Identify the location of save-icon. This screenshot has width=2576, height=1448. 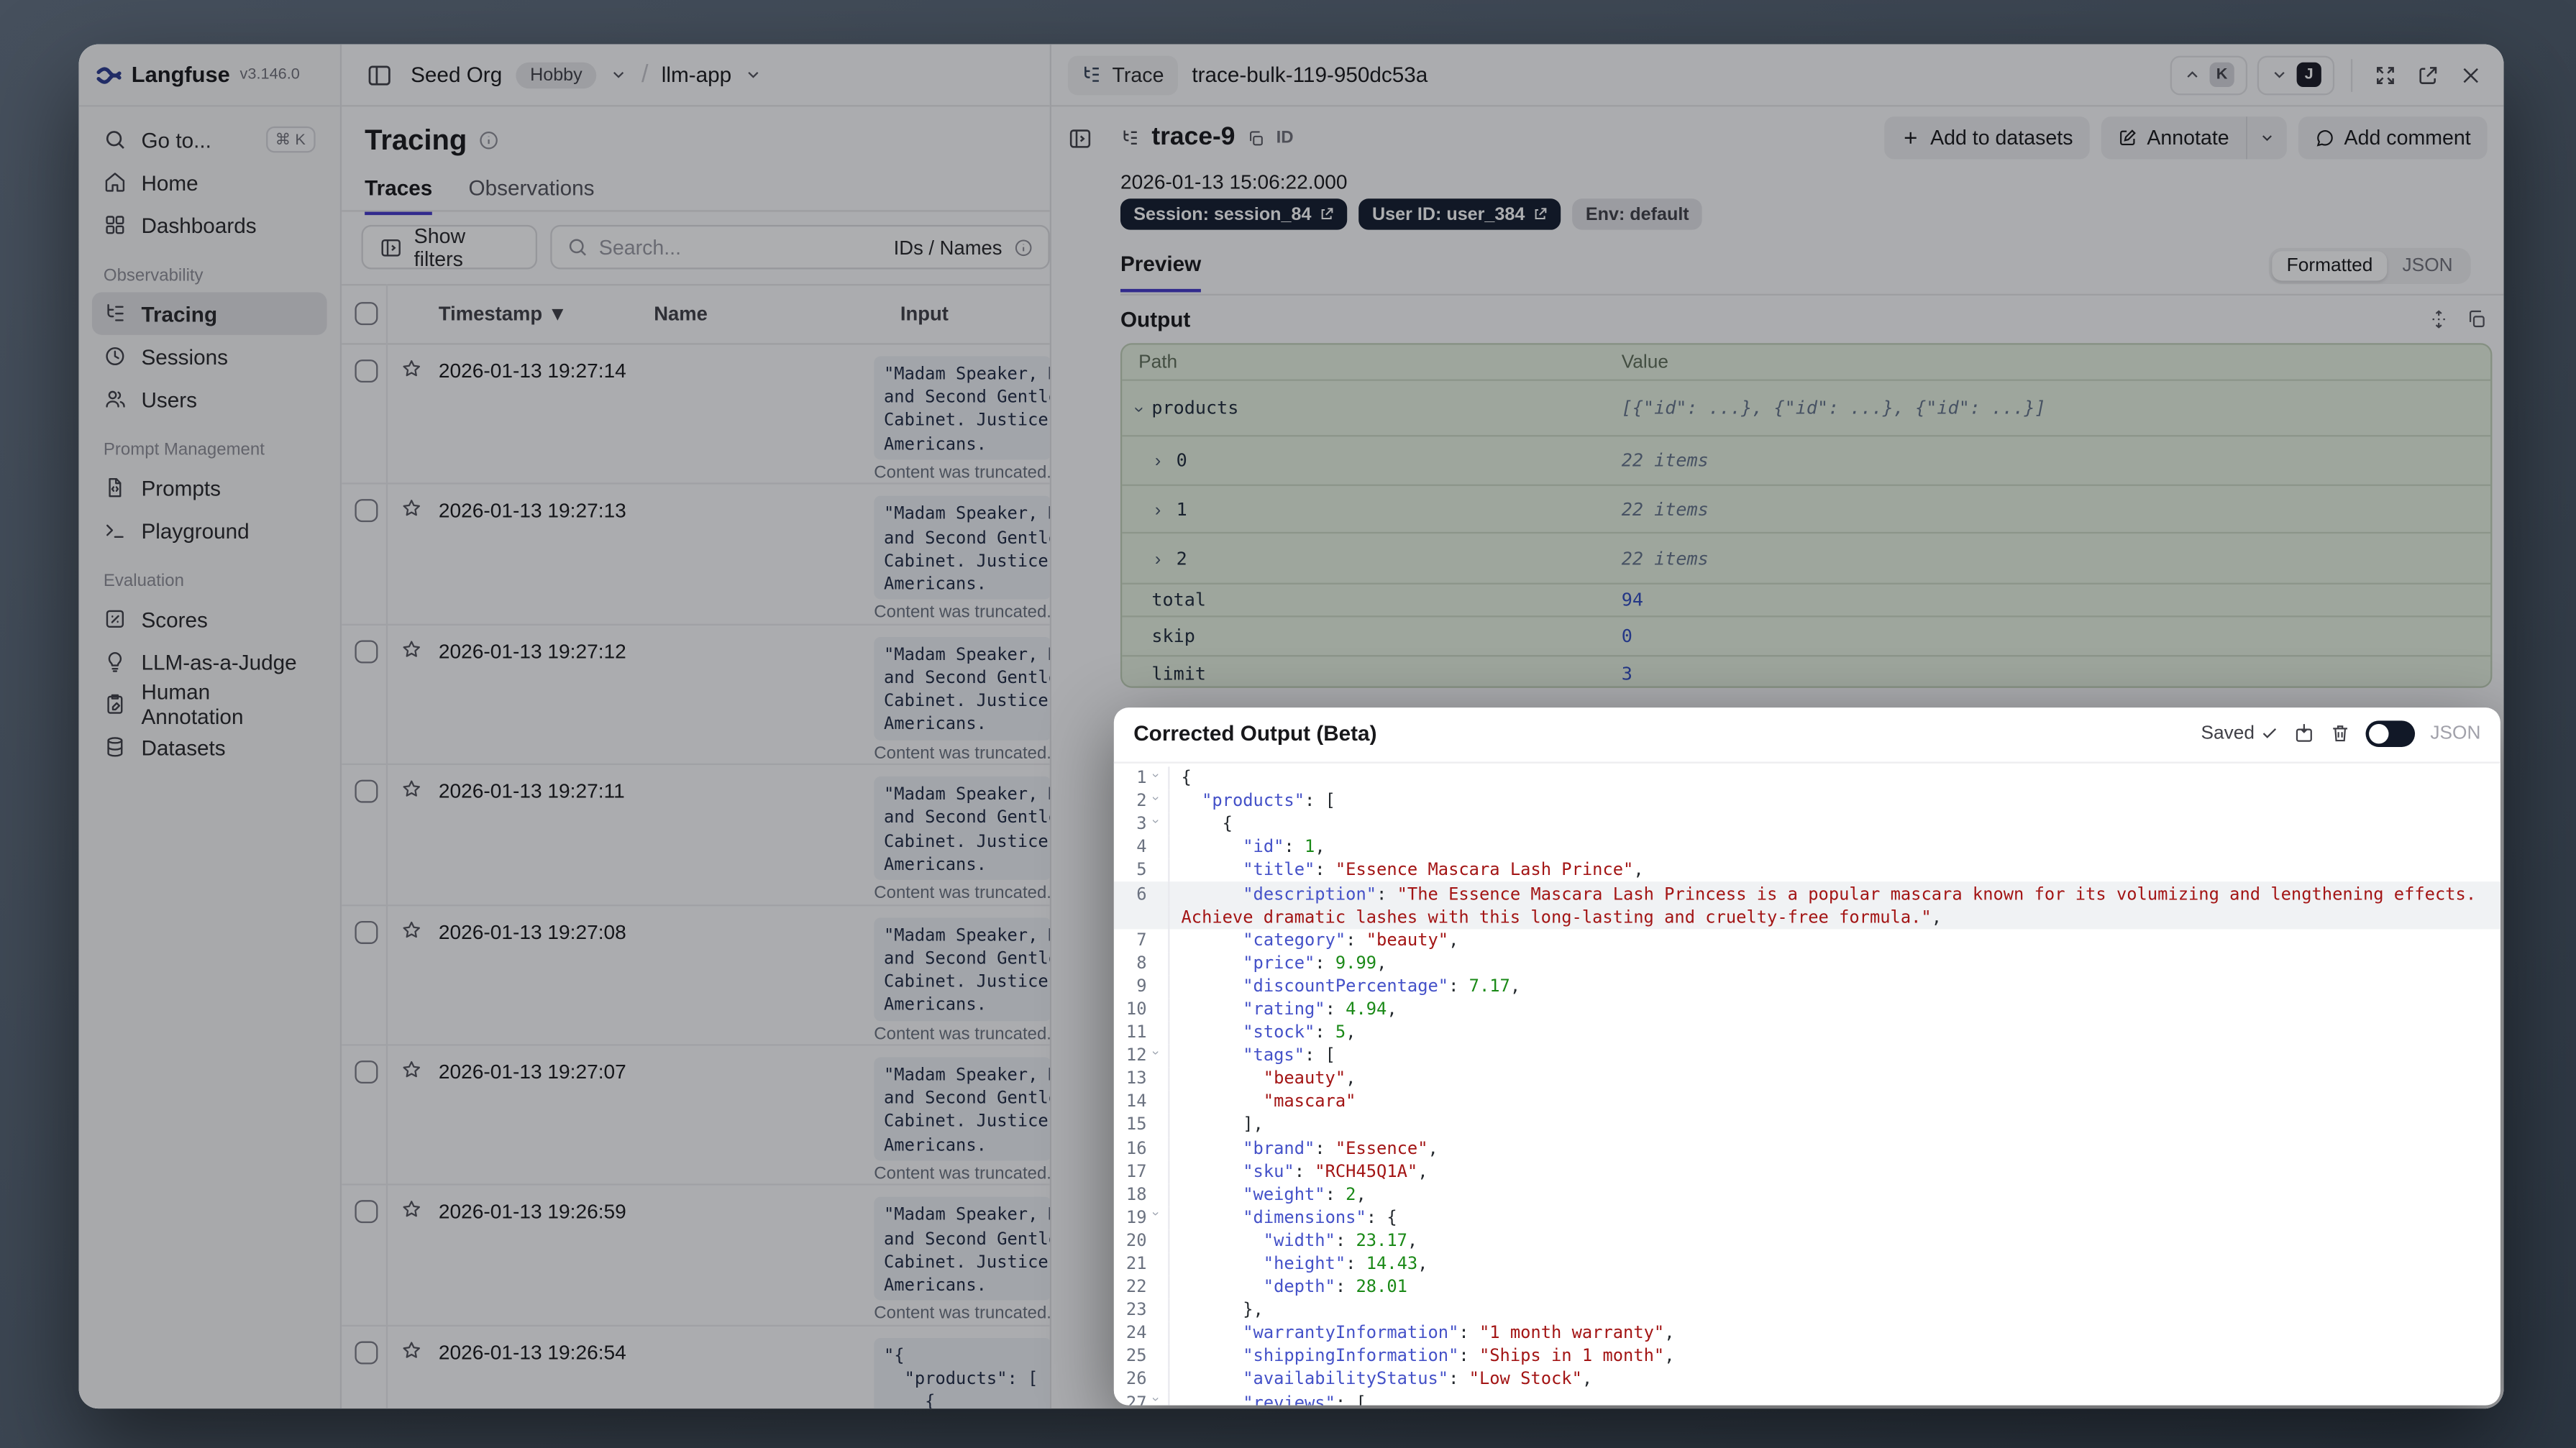
(2305, 733).